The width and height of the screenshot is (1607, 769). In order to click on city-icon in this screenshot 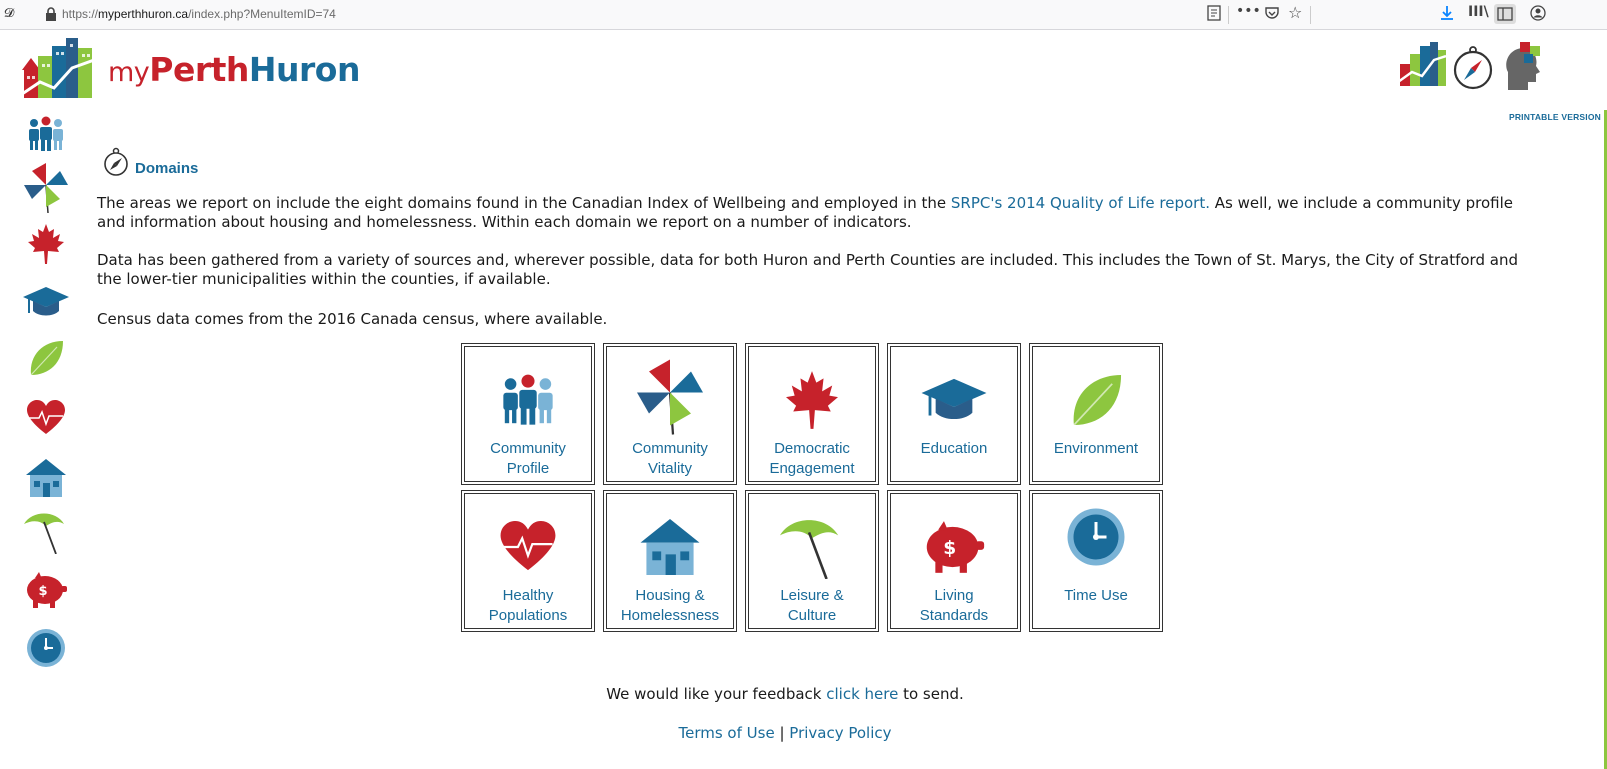, I will do `click(1422, 65)`.